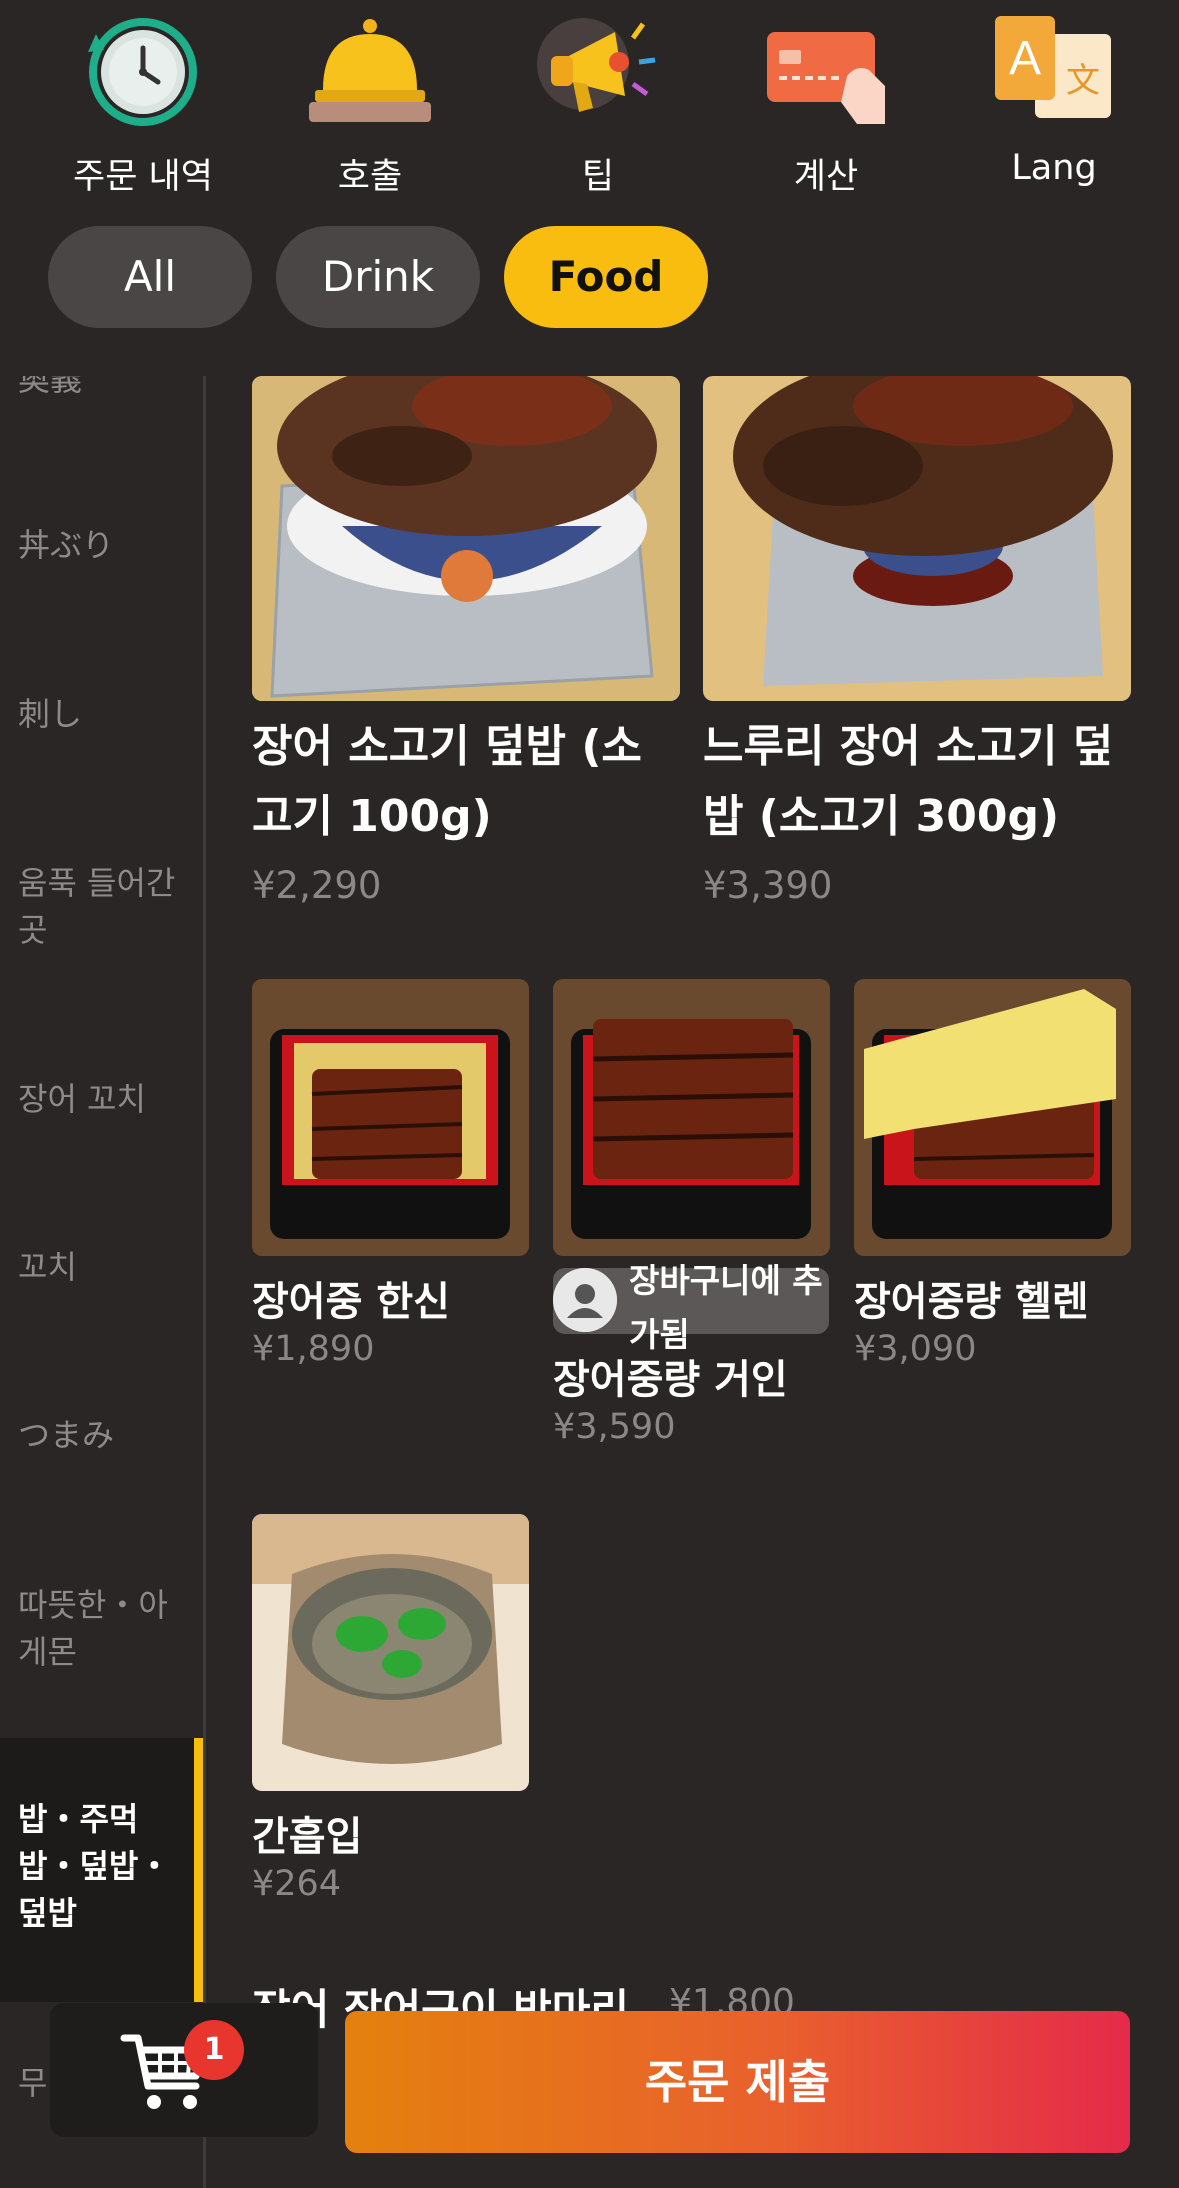  I want to click on translate-icon: A 文, so click(1053, 67).